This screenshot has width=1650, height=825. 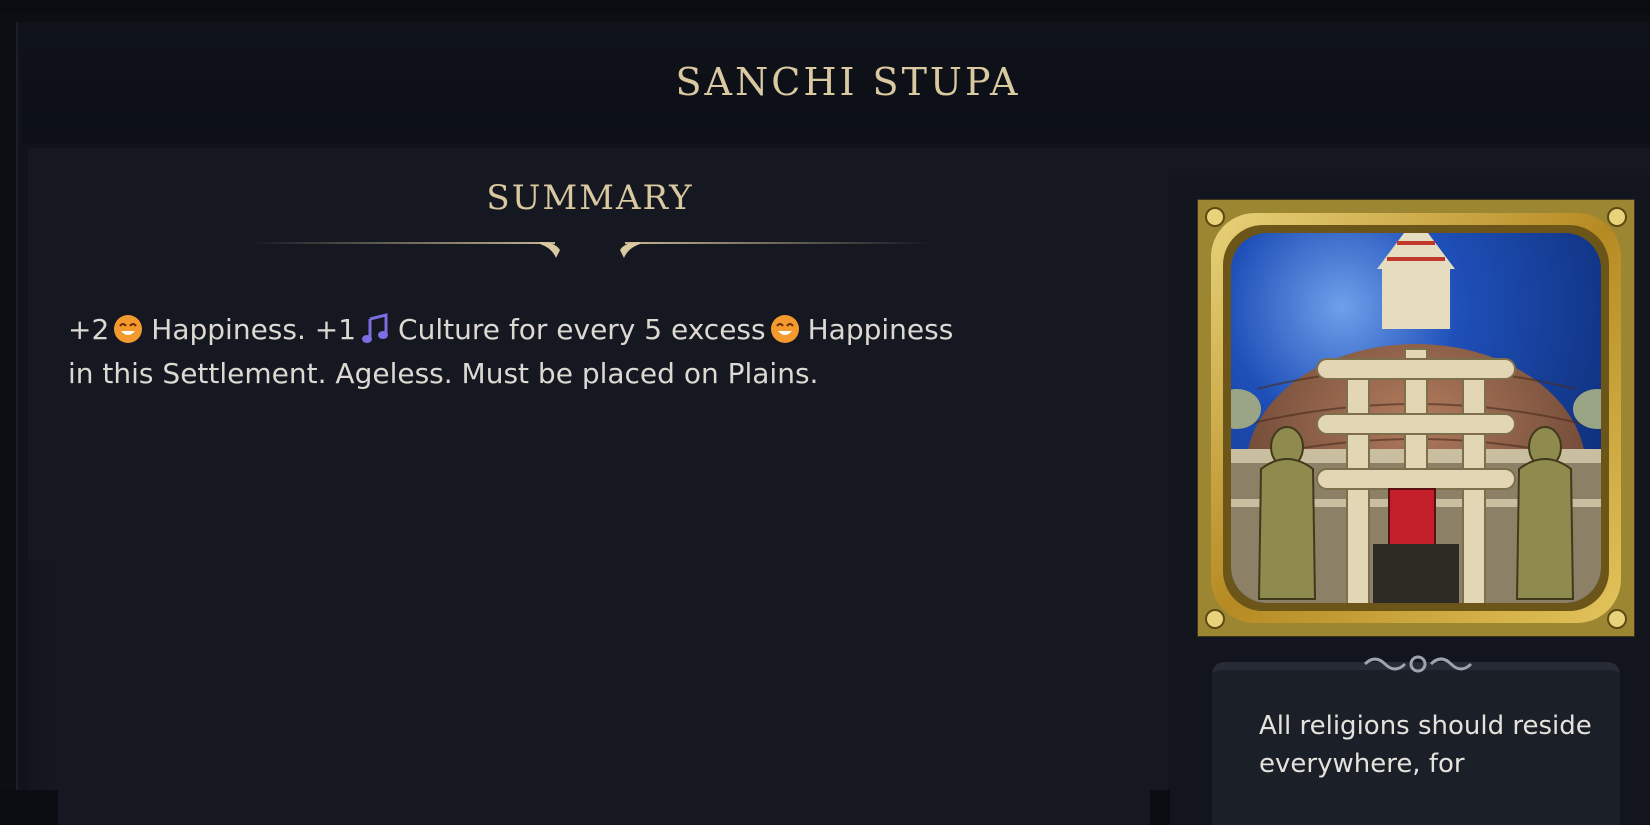 What do you see at coordinates (848, 82) in the screenshot?
I see `page-title: SANCHI STUPA` at bounding box center [848, 82].